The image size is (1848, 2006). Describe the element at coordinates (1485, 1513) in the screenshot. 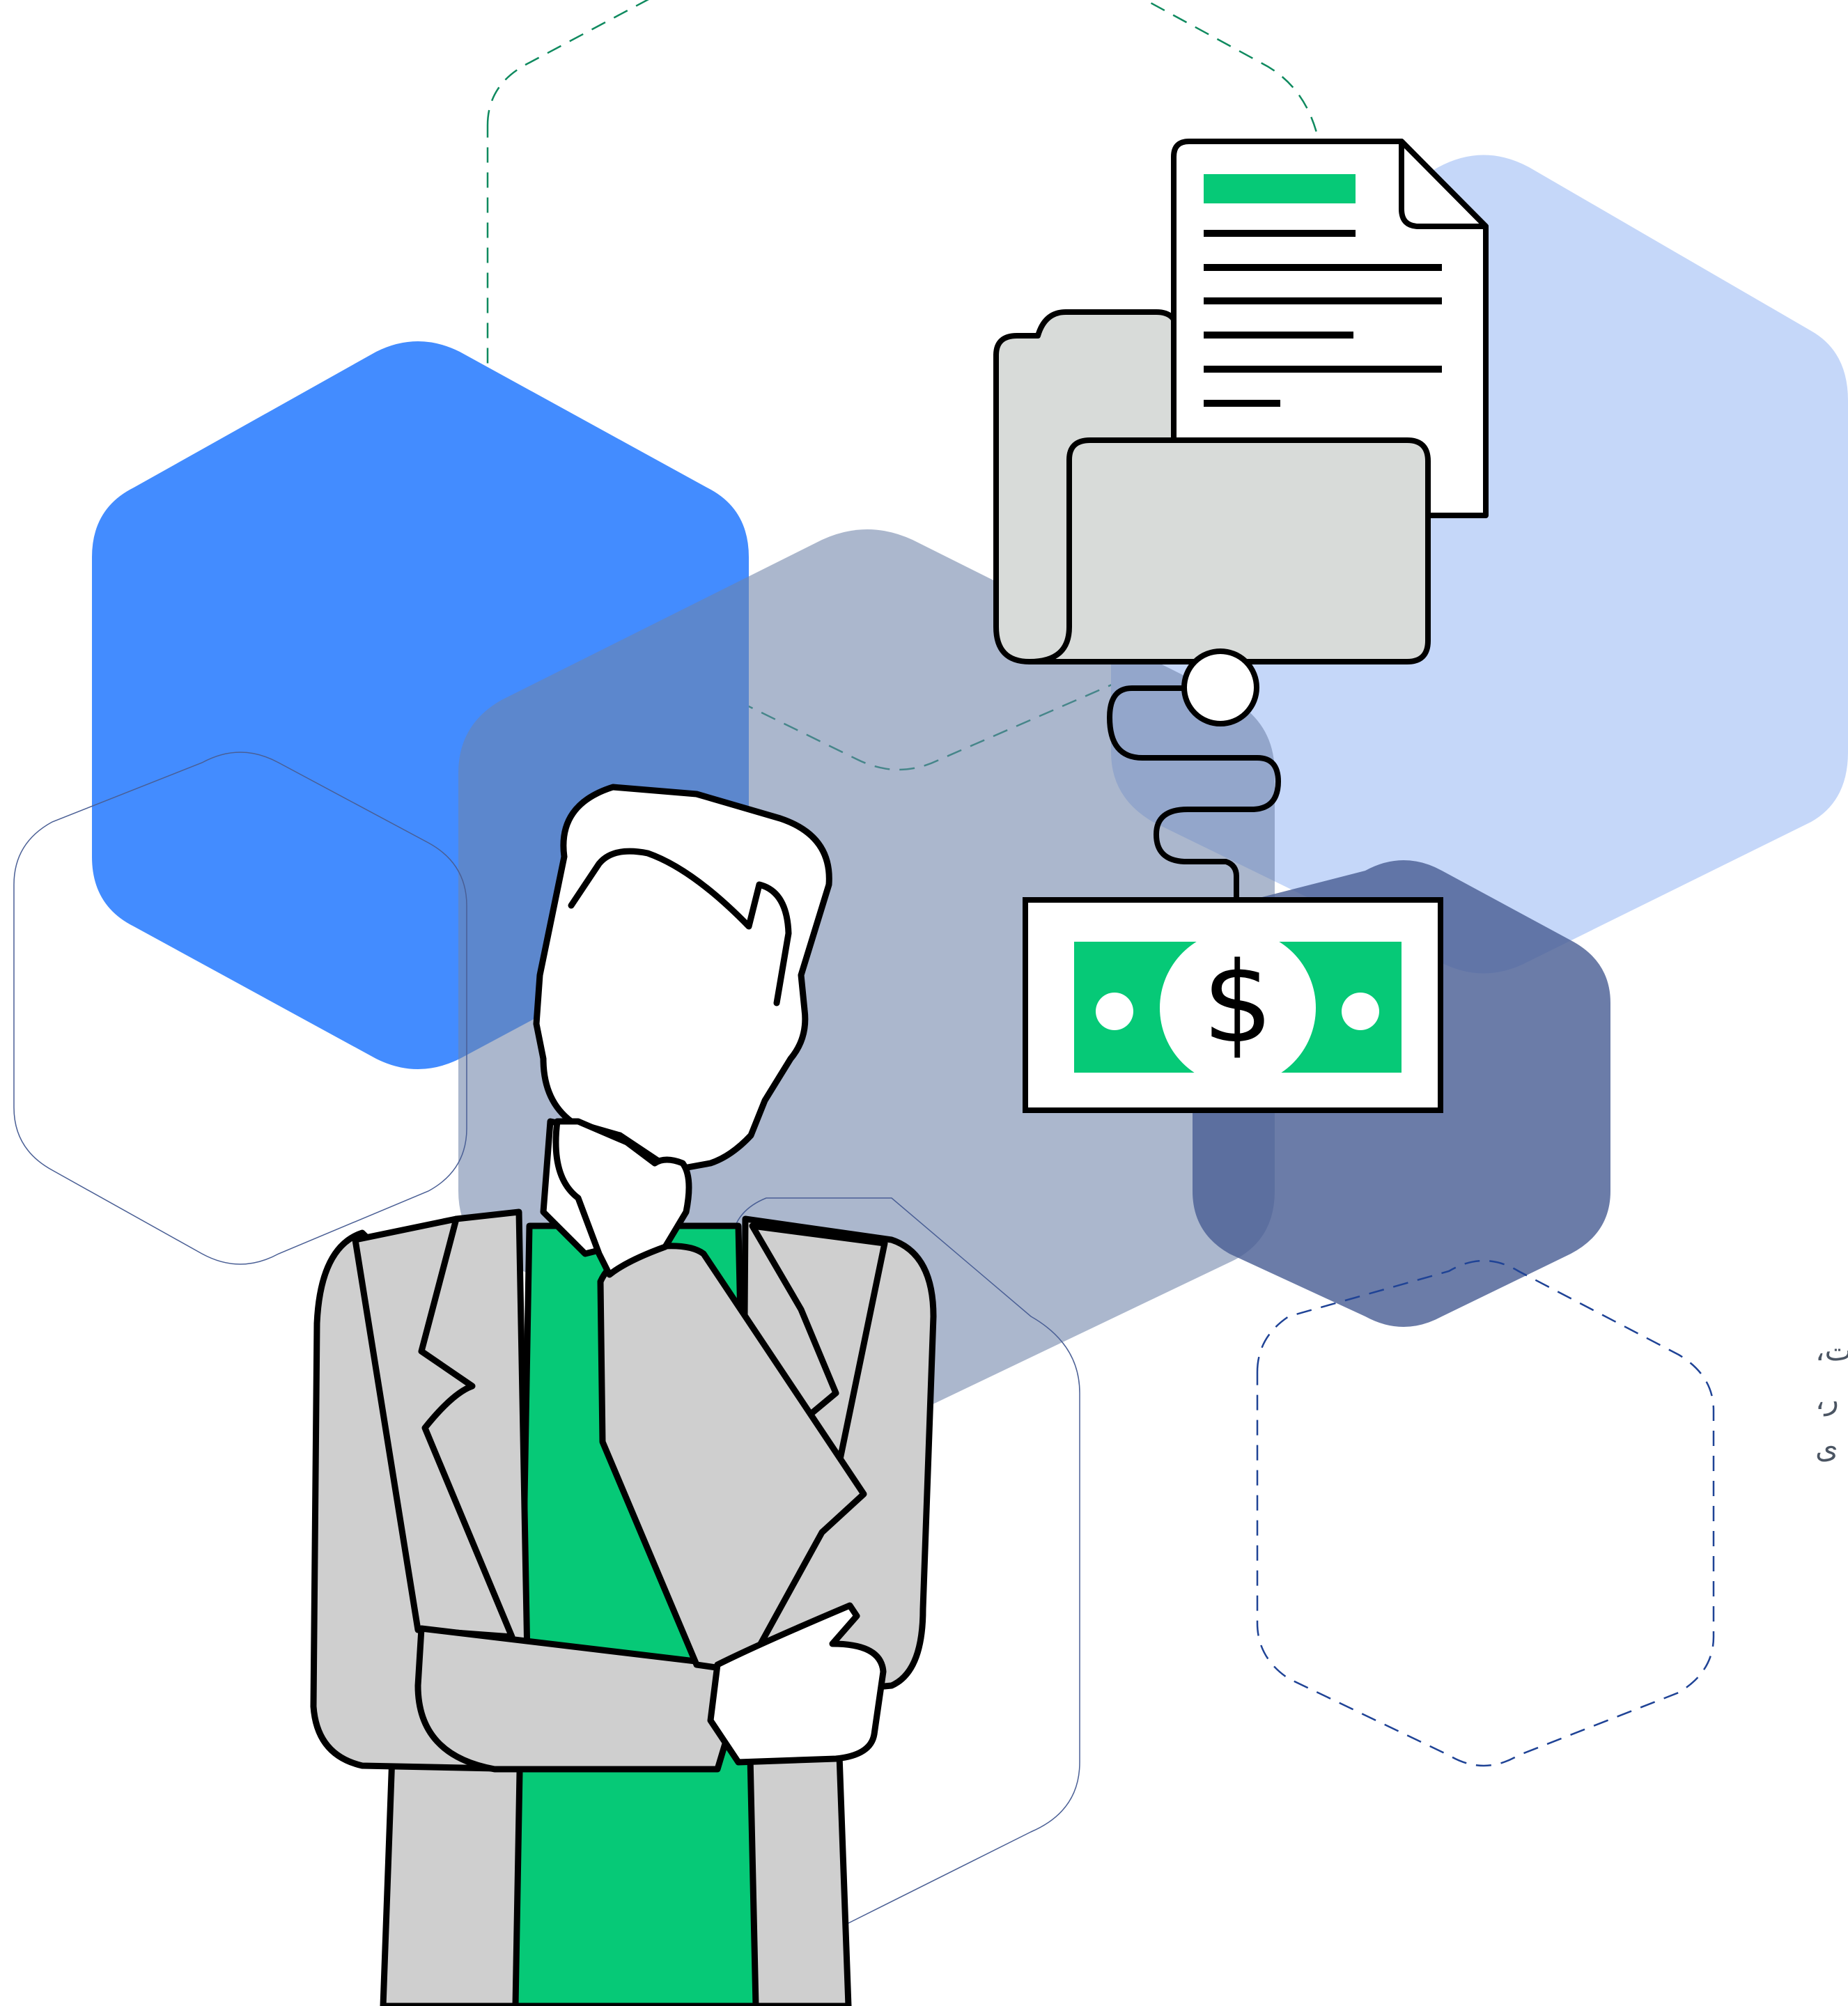

I see `dashed-hexagon-navy` at that location.